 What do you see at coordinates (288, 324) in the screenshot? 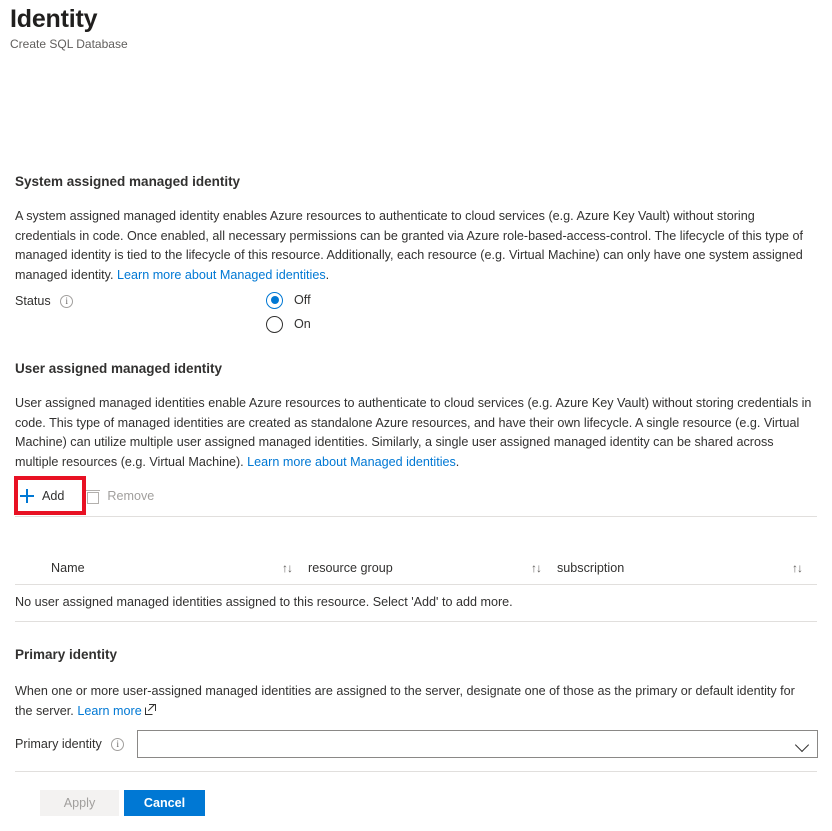
I see `status-radio-on: On` at bounding box center [288, 324].